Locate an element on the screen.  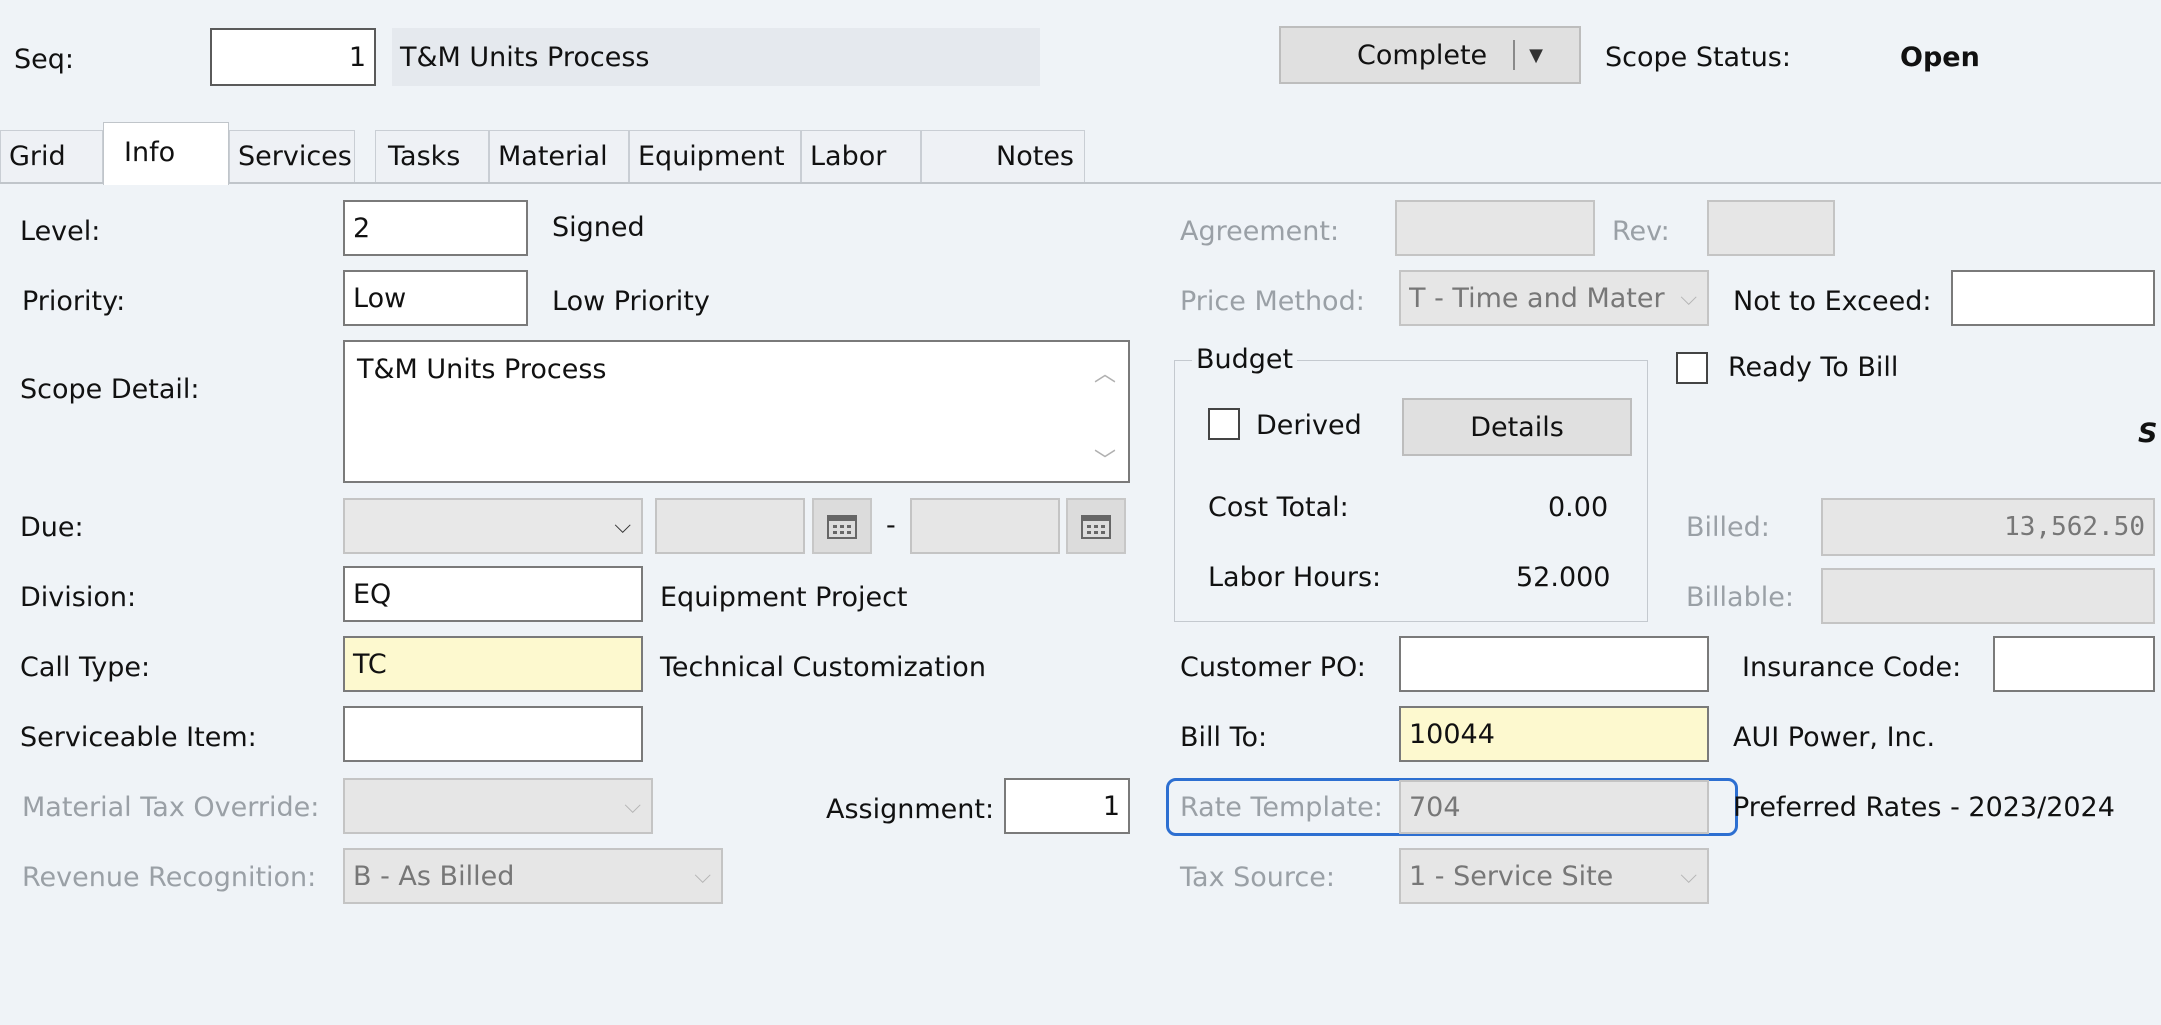
scope-status-label: Scope Status: is located at coordinates (1698, 57).